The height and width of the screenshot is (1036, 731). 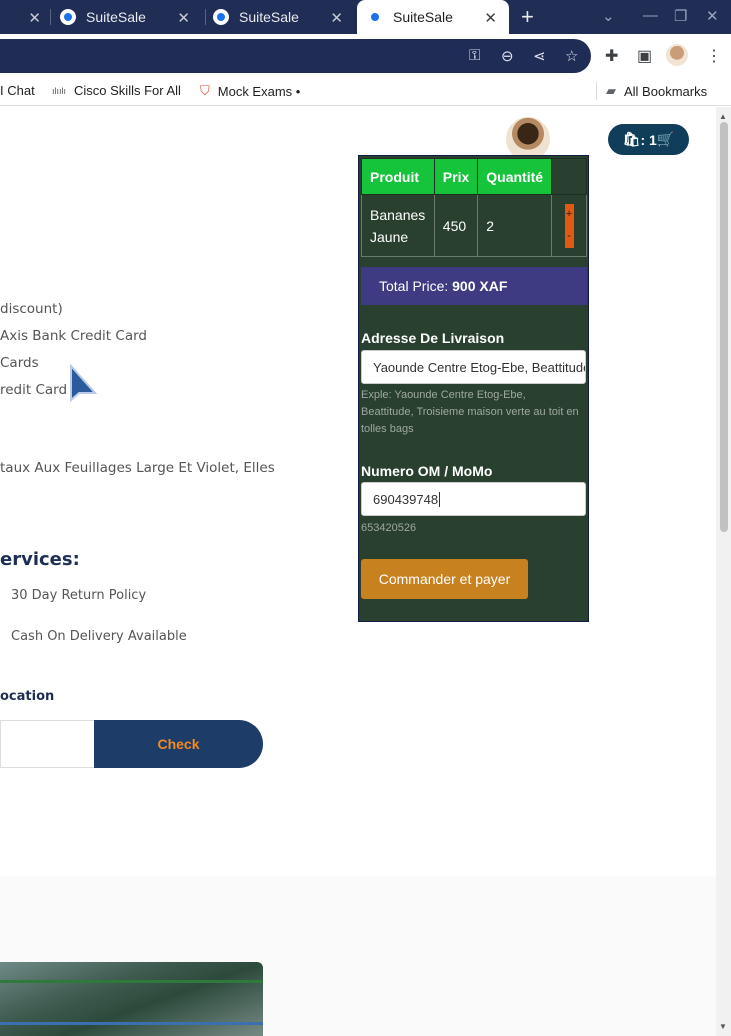 What do you see at coordinates (31, 309) in the screenshot?
I see `discount-text: discount)` at bounding box center [31, 309].